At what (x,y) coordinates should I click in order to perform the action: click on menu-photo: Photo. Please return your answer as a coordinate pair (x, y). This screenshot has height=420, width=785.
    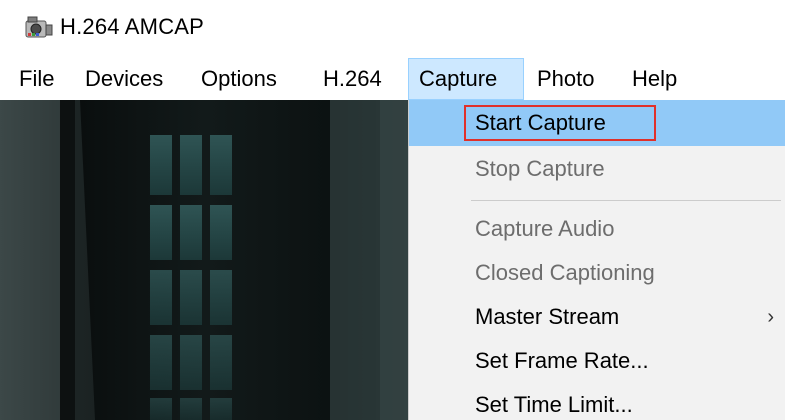
    Looking at the image, I should click on (566, 79).